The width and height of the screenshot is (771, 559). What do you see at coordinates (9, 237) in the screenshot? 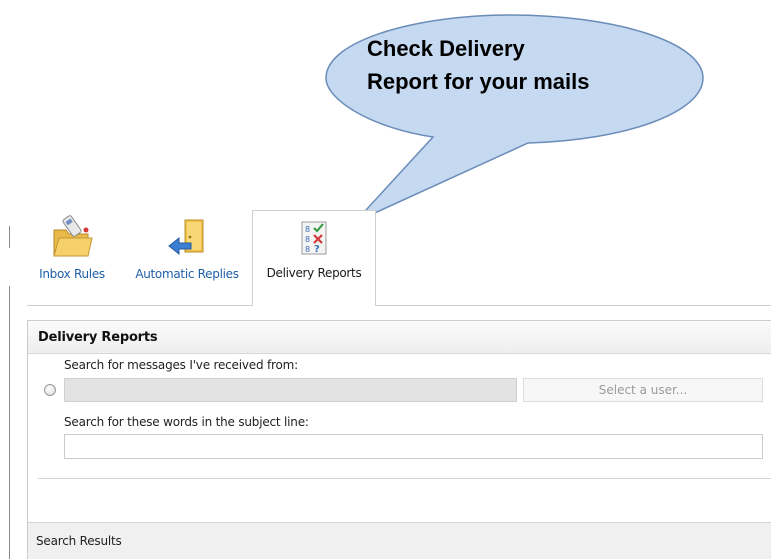
I see `left-edge-mark-top` at bounding box center [9, 237].